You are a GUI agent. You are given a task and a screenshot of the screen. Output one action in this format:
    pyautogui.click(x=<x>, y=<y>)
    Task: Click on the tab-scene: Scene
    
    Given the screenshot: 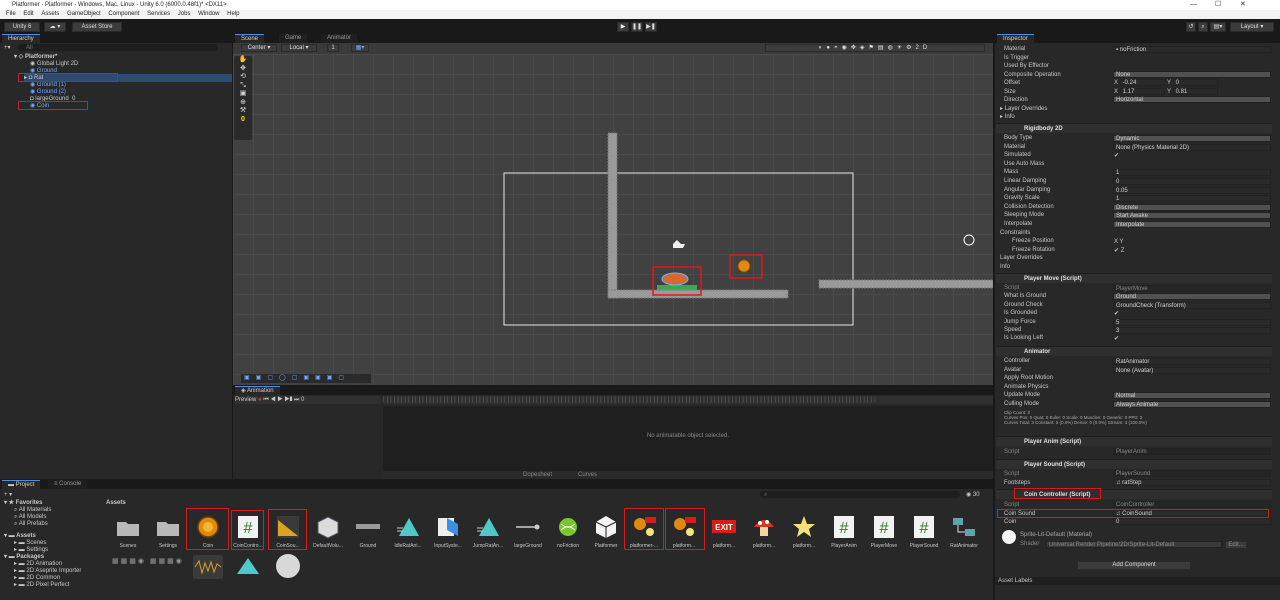 What is the action you would take?
    pyautogui.click(x=250, y=38)
    